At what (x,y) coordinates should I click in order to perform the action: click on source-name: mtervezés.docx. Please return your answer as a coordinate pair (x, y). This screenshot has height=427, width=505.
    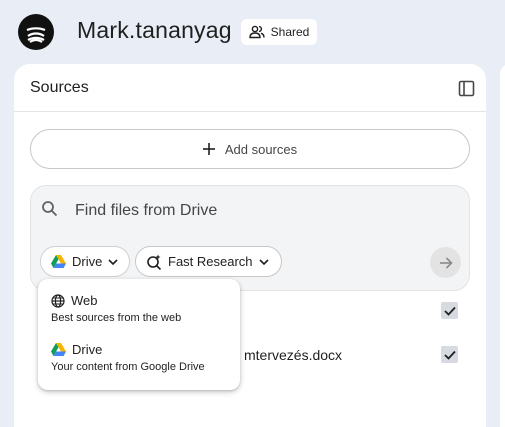
    Looking at the image, I should click on (293, 355).